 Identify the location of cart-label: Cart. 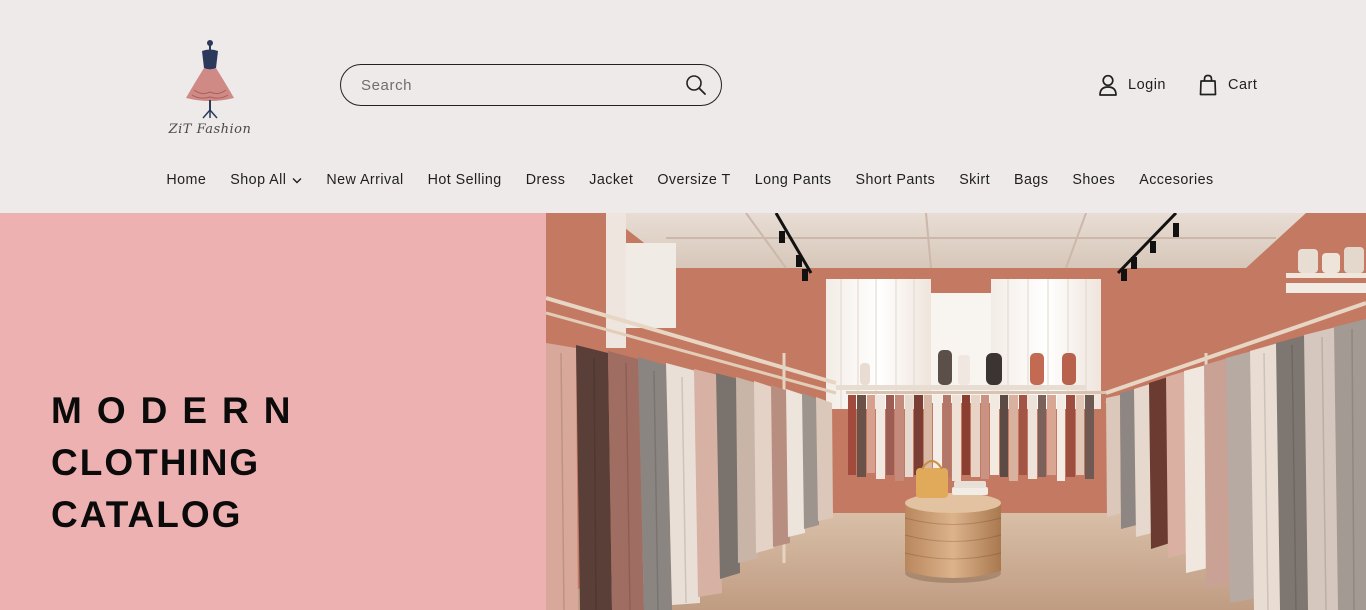
(1243, 85).